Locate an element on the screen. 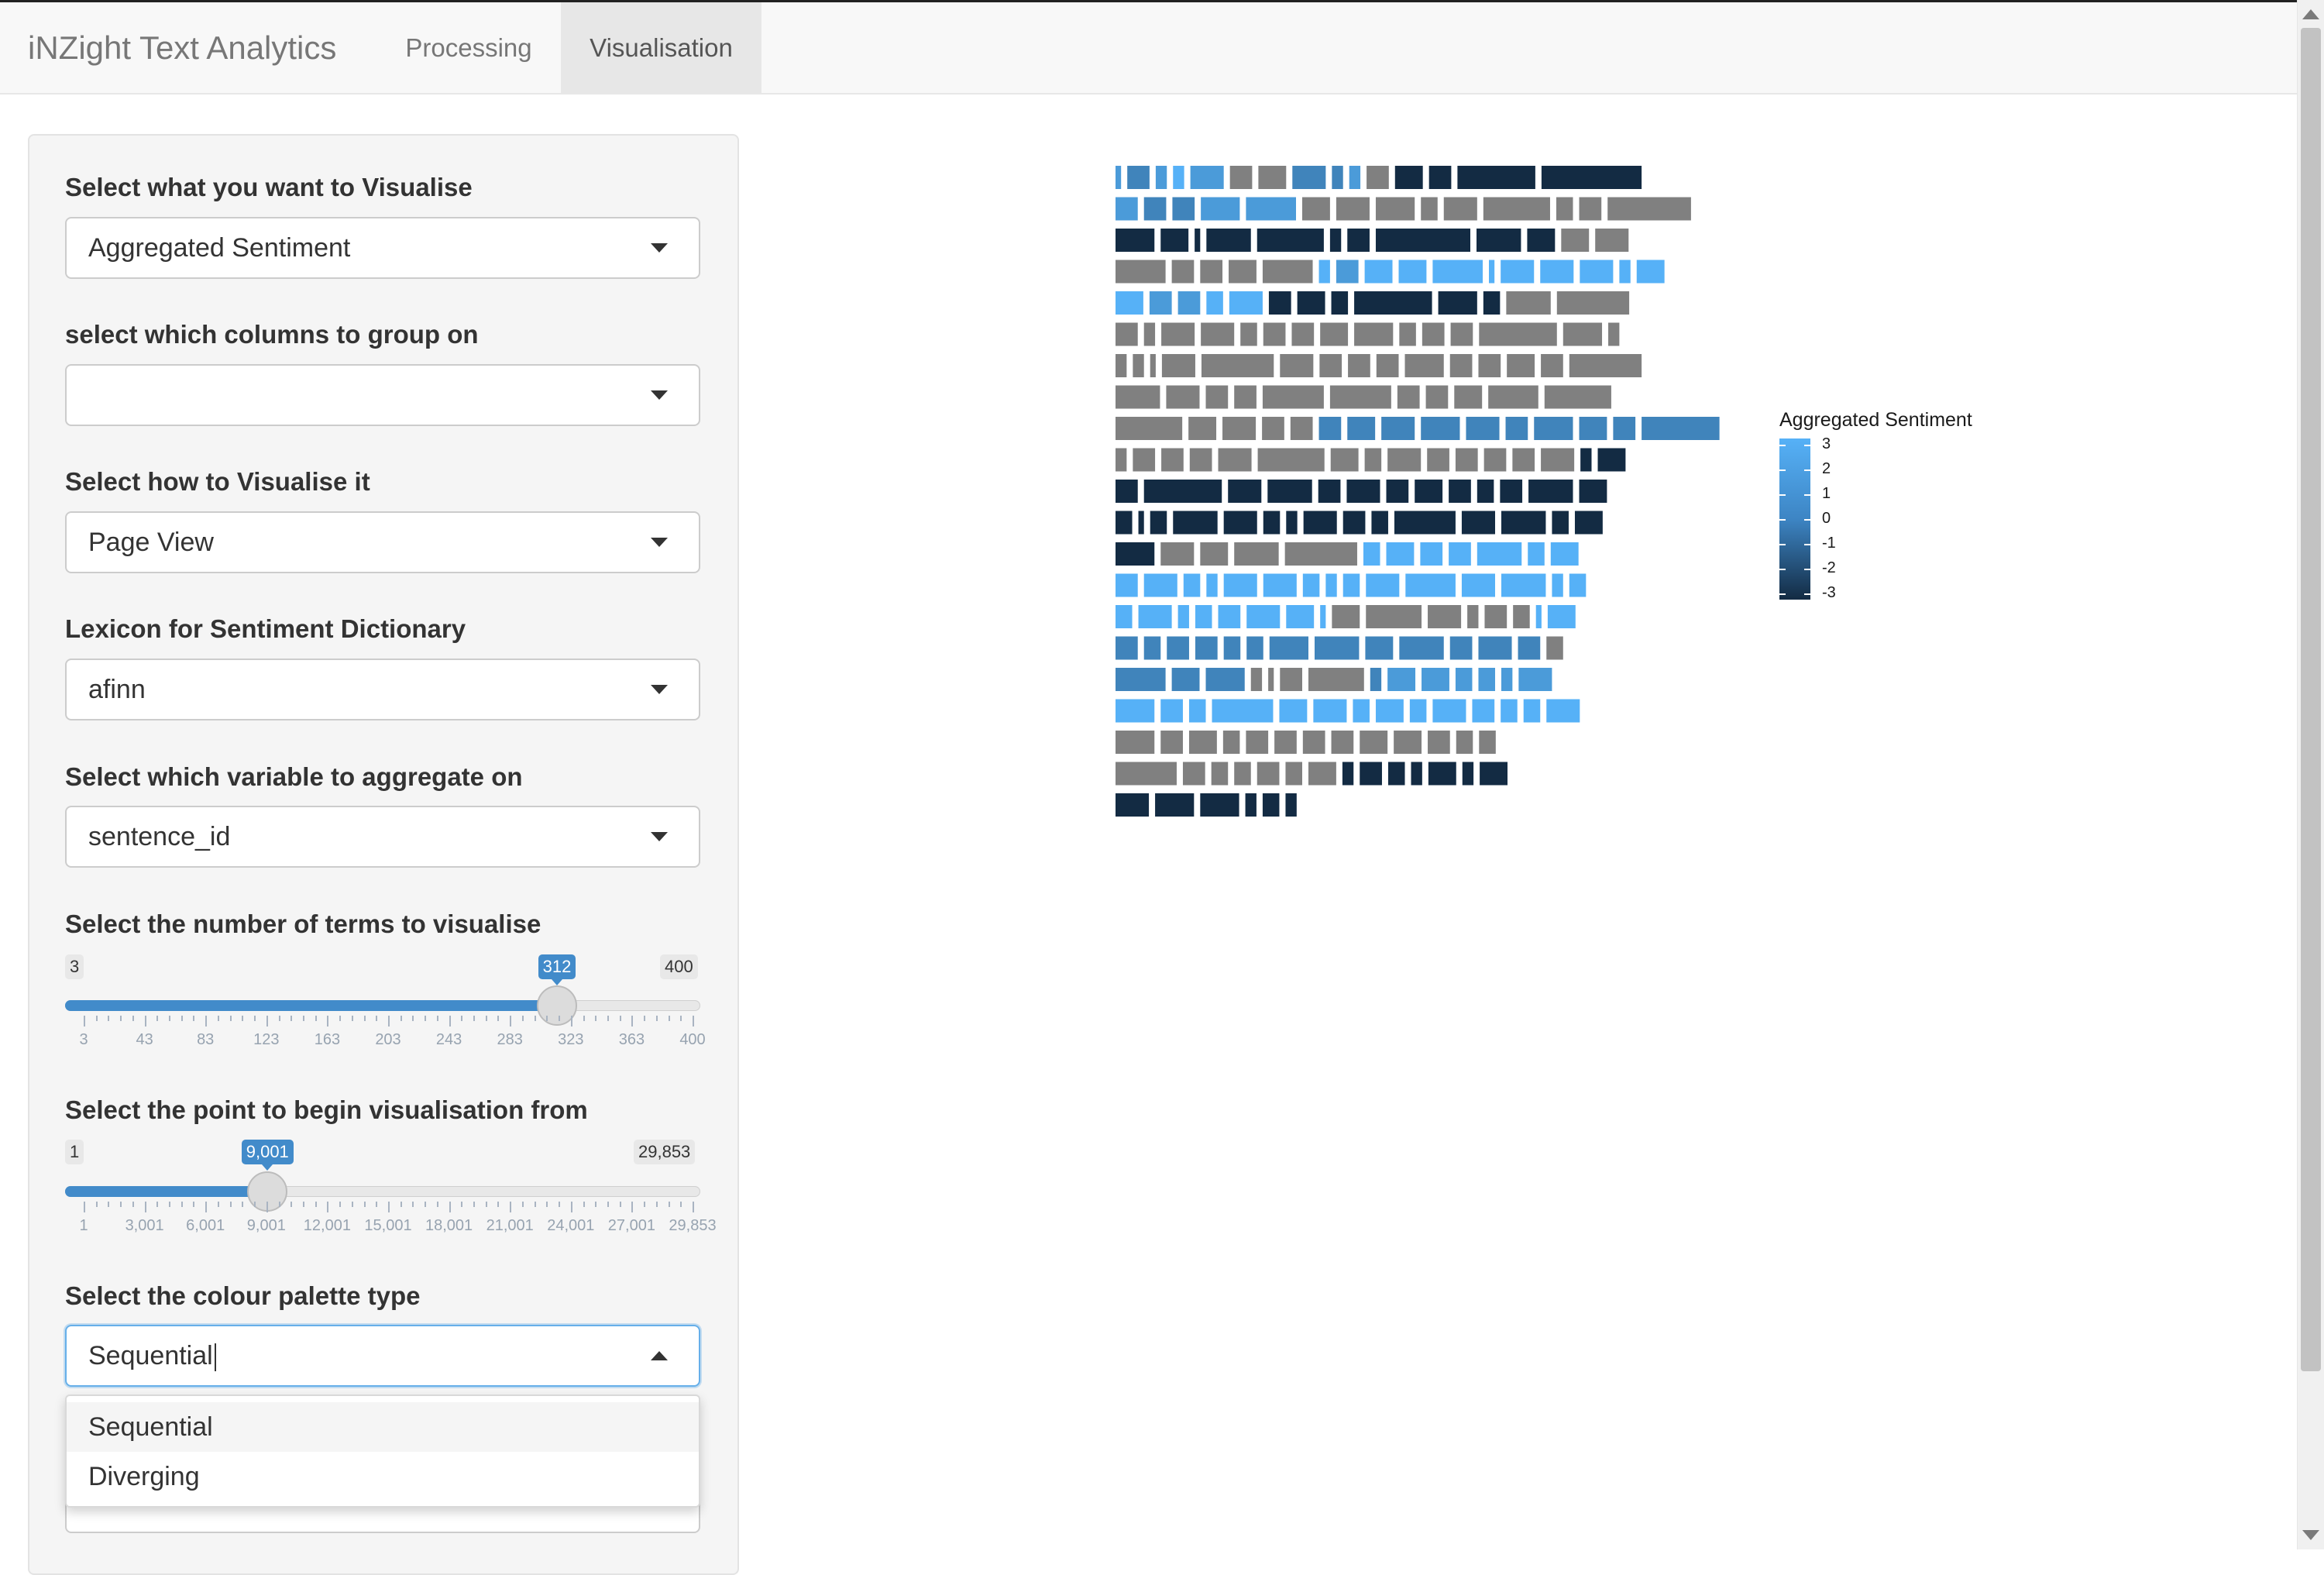  aggregate-variable-value: sentence_id is located at coordinates (159, 836).